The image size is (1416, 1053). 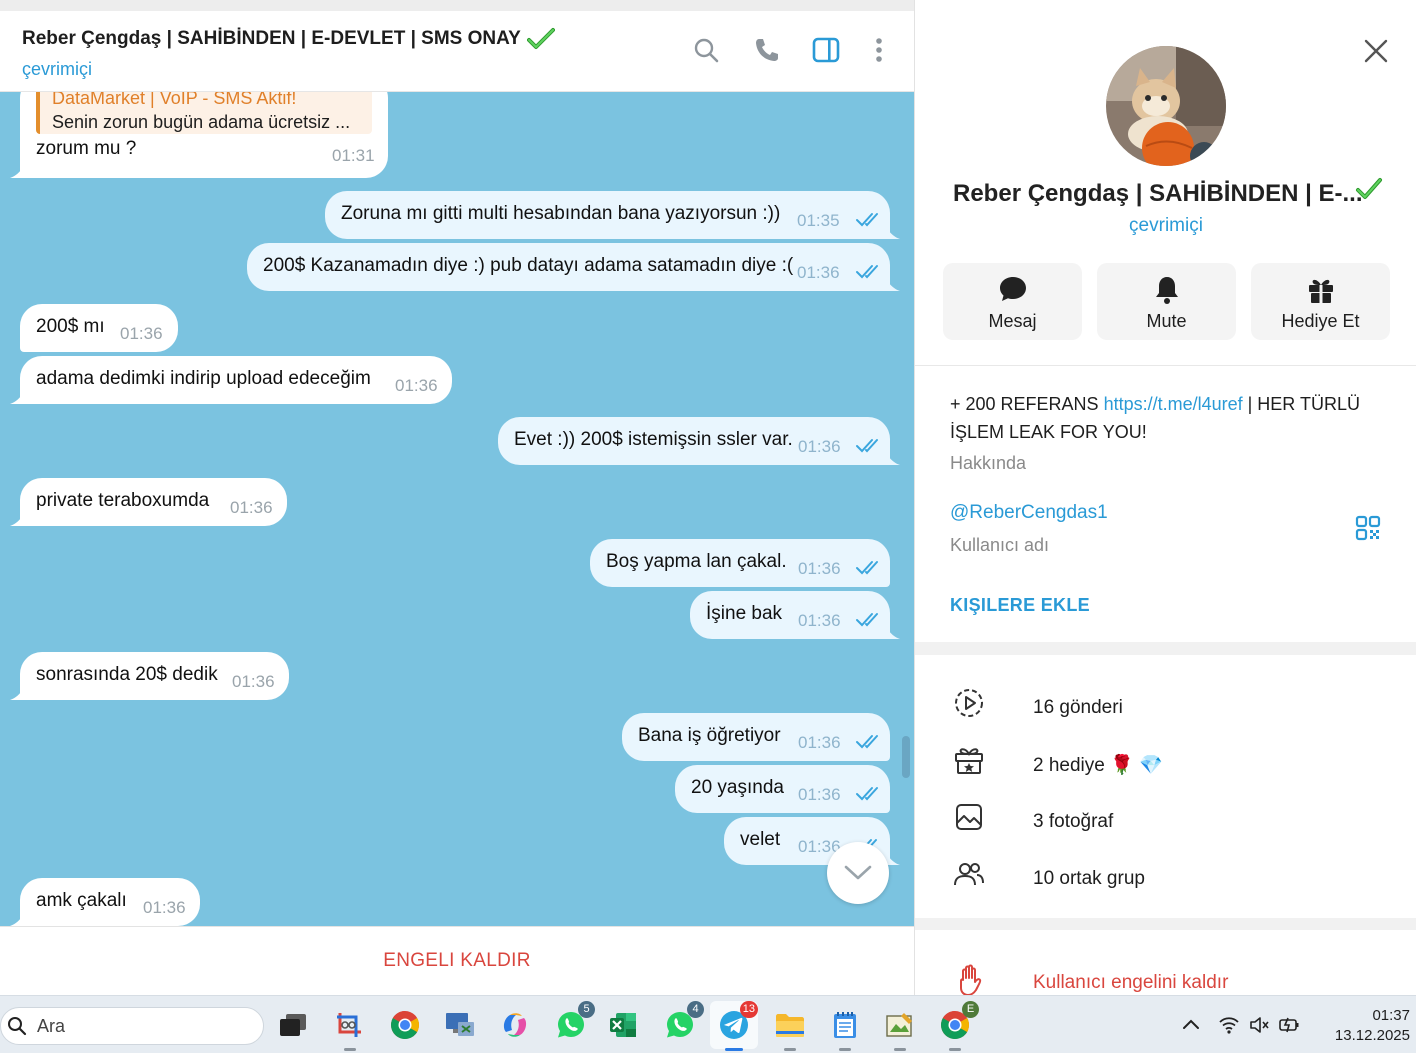 What do you see at coordinates (460, 1025) in the screenshot?
I see `remote-desktop-icon` at bounding box center [460, 1025].